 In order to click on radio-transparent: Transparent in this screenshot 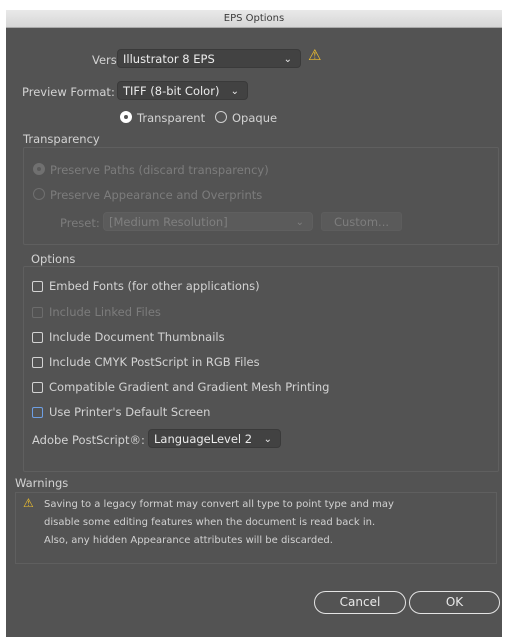, I will do `click(162, 118)`.